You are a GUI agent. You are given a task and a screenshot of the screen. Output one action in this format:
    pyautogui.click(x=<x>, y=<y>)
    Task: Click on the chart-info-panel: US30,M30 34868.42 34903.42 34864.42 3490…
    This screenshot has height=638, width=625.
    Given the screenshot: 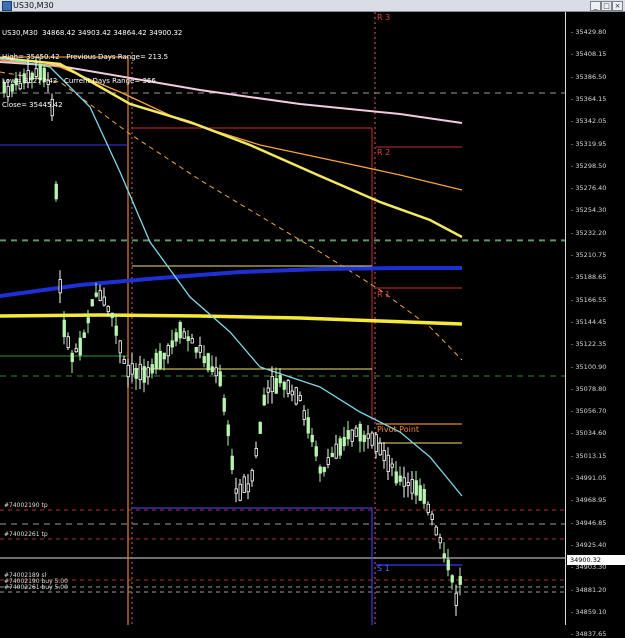 What is the action you would take?
    pyautogui.click(x=92, y=69)
    